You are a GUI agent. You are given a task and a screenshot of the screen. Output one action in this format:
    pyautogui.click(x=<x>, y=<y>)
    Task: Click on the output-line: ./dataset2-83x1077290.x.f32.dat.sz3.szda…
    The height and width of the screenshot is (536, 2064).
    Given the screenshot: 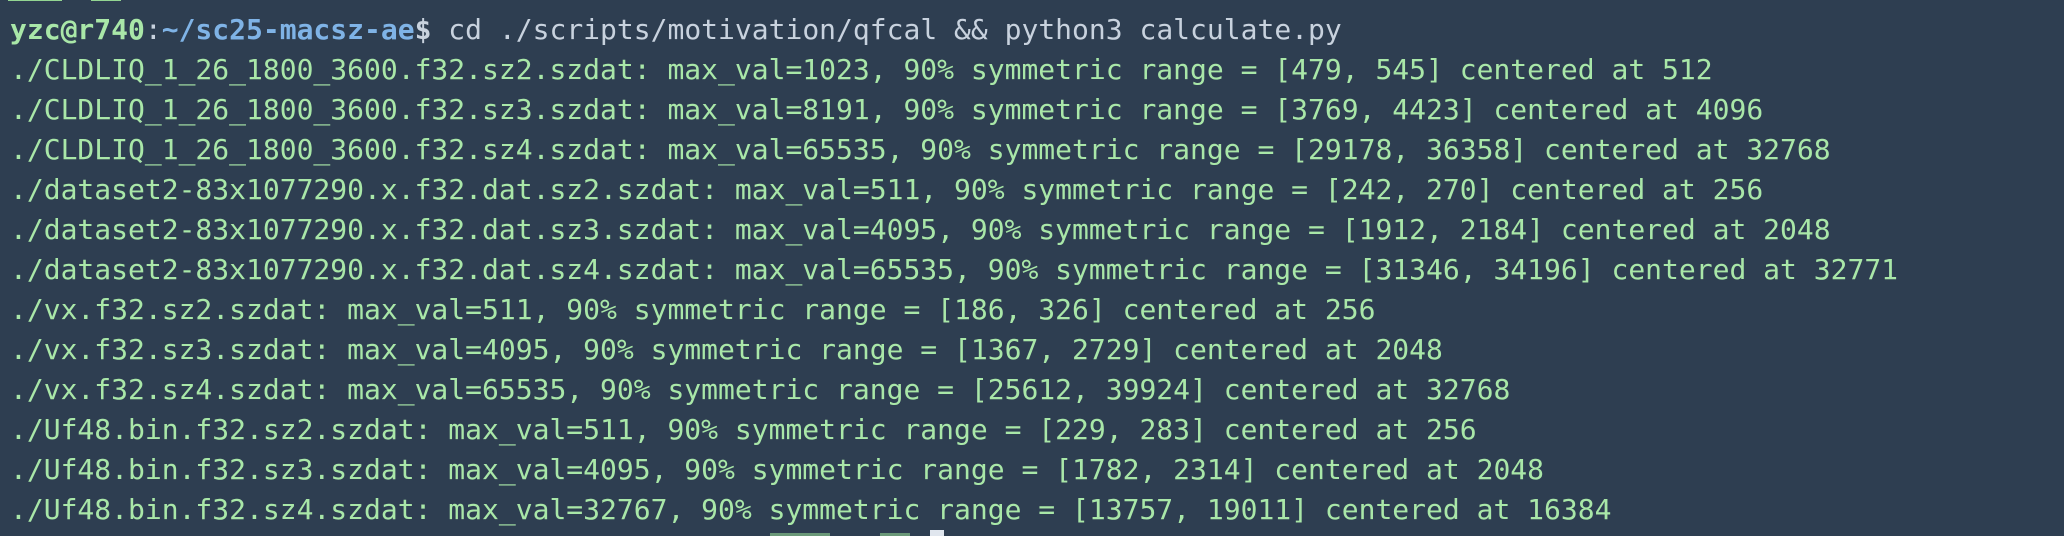 What is the action you would take?
    pyautogui.click(x=920, y=229)
    